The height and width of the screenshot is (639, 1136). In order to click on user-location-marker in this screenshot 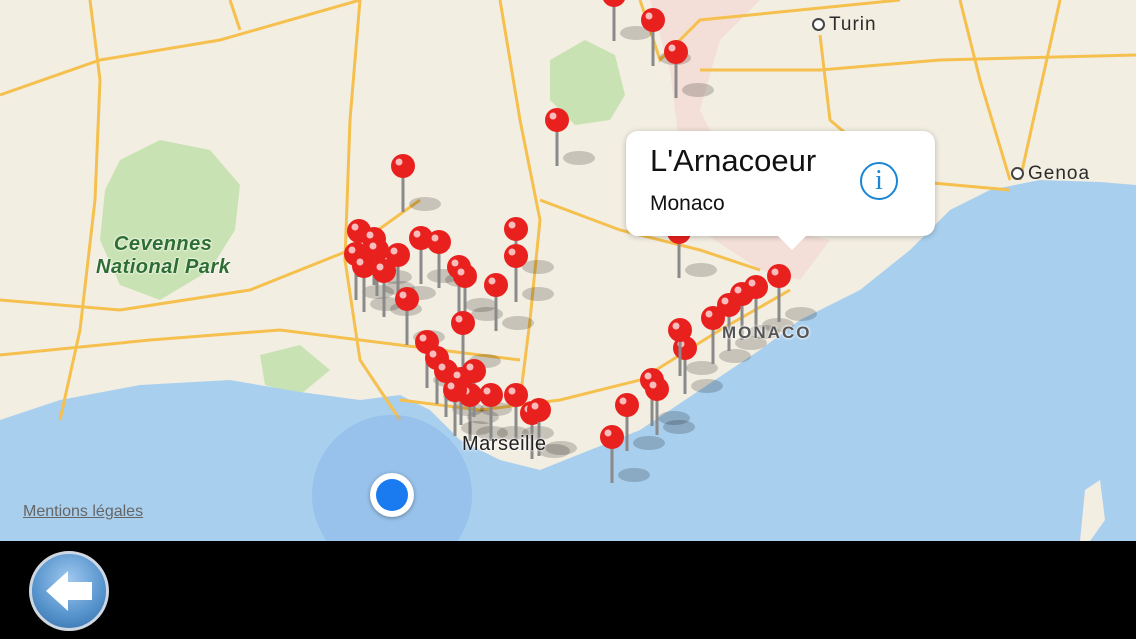, I will do `click(392, 495)`.